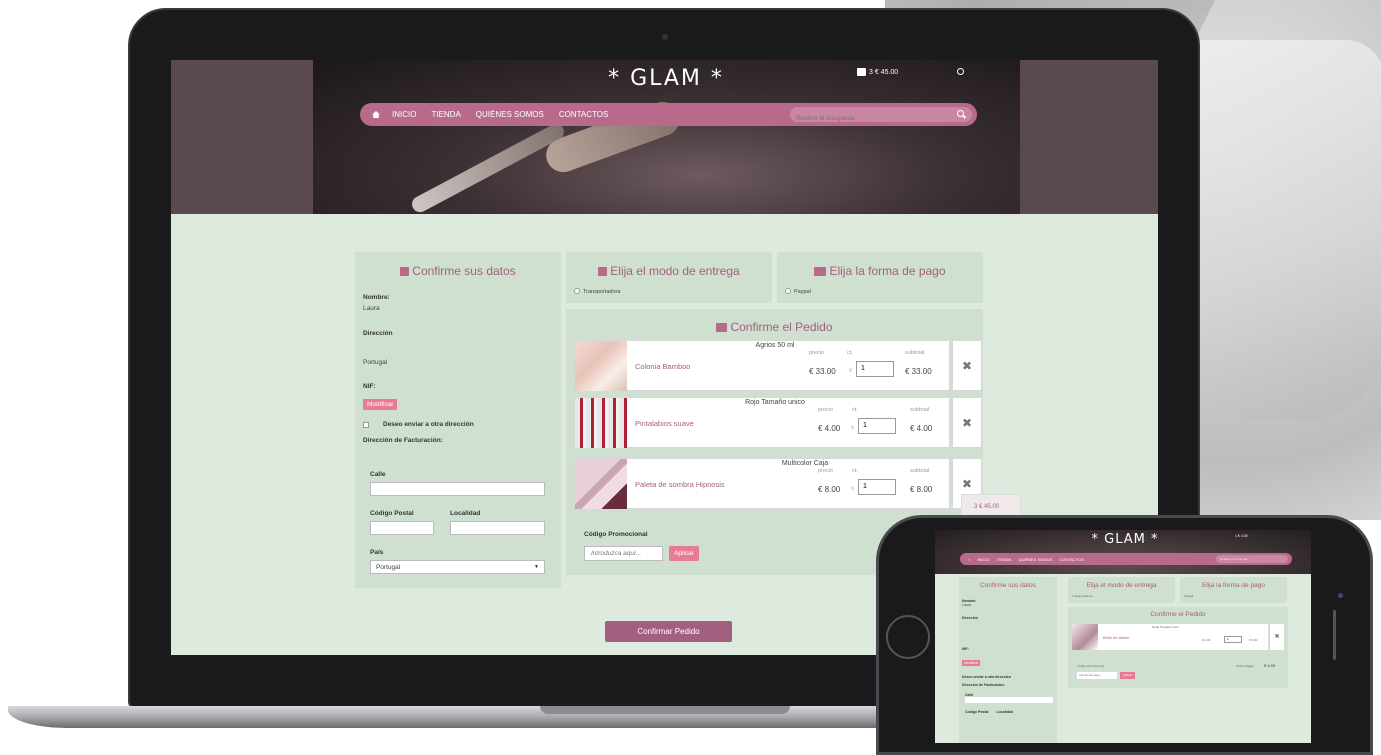  I want to click on localidad-label: Localidad, so click(465, 513).